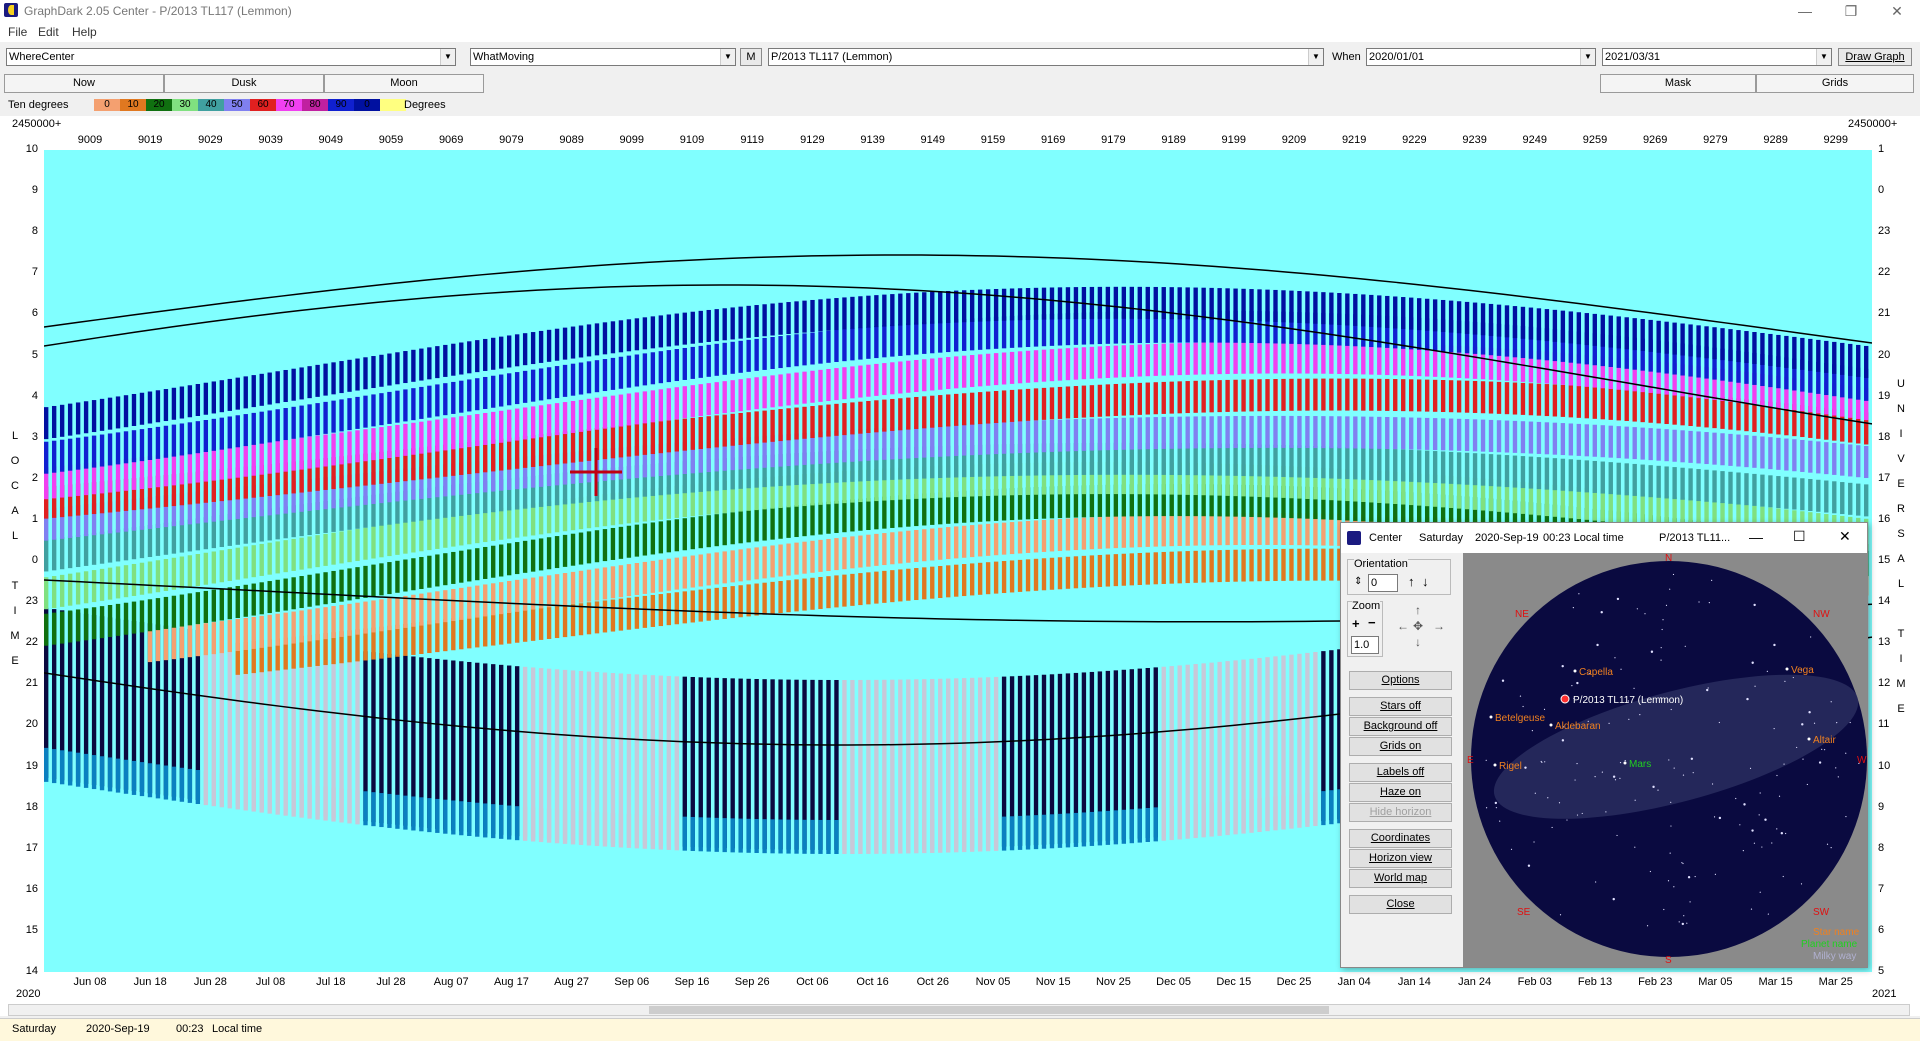  What do you see at coordinates (989, 1010) in the screenshot?
I see `scrollbar-thumb` at bounding box center [989, 1010].